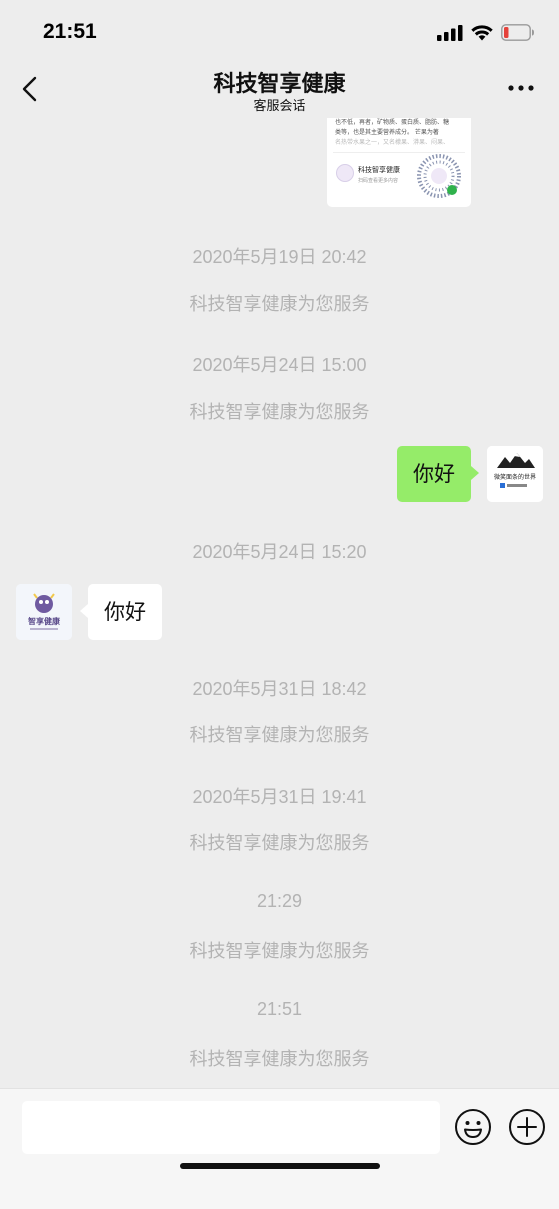 This screenshot has height=1209, width=559. I want to click on battery-low-icon, so click(517, 32).